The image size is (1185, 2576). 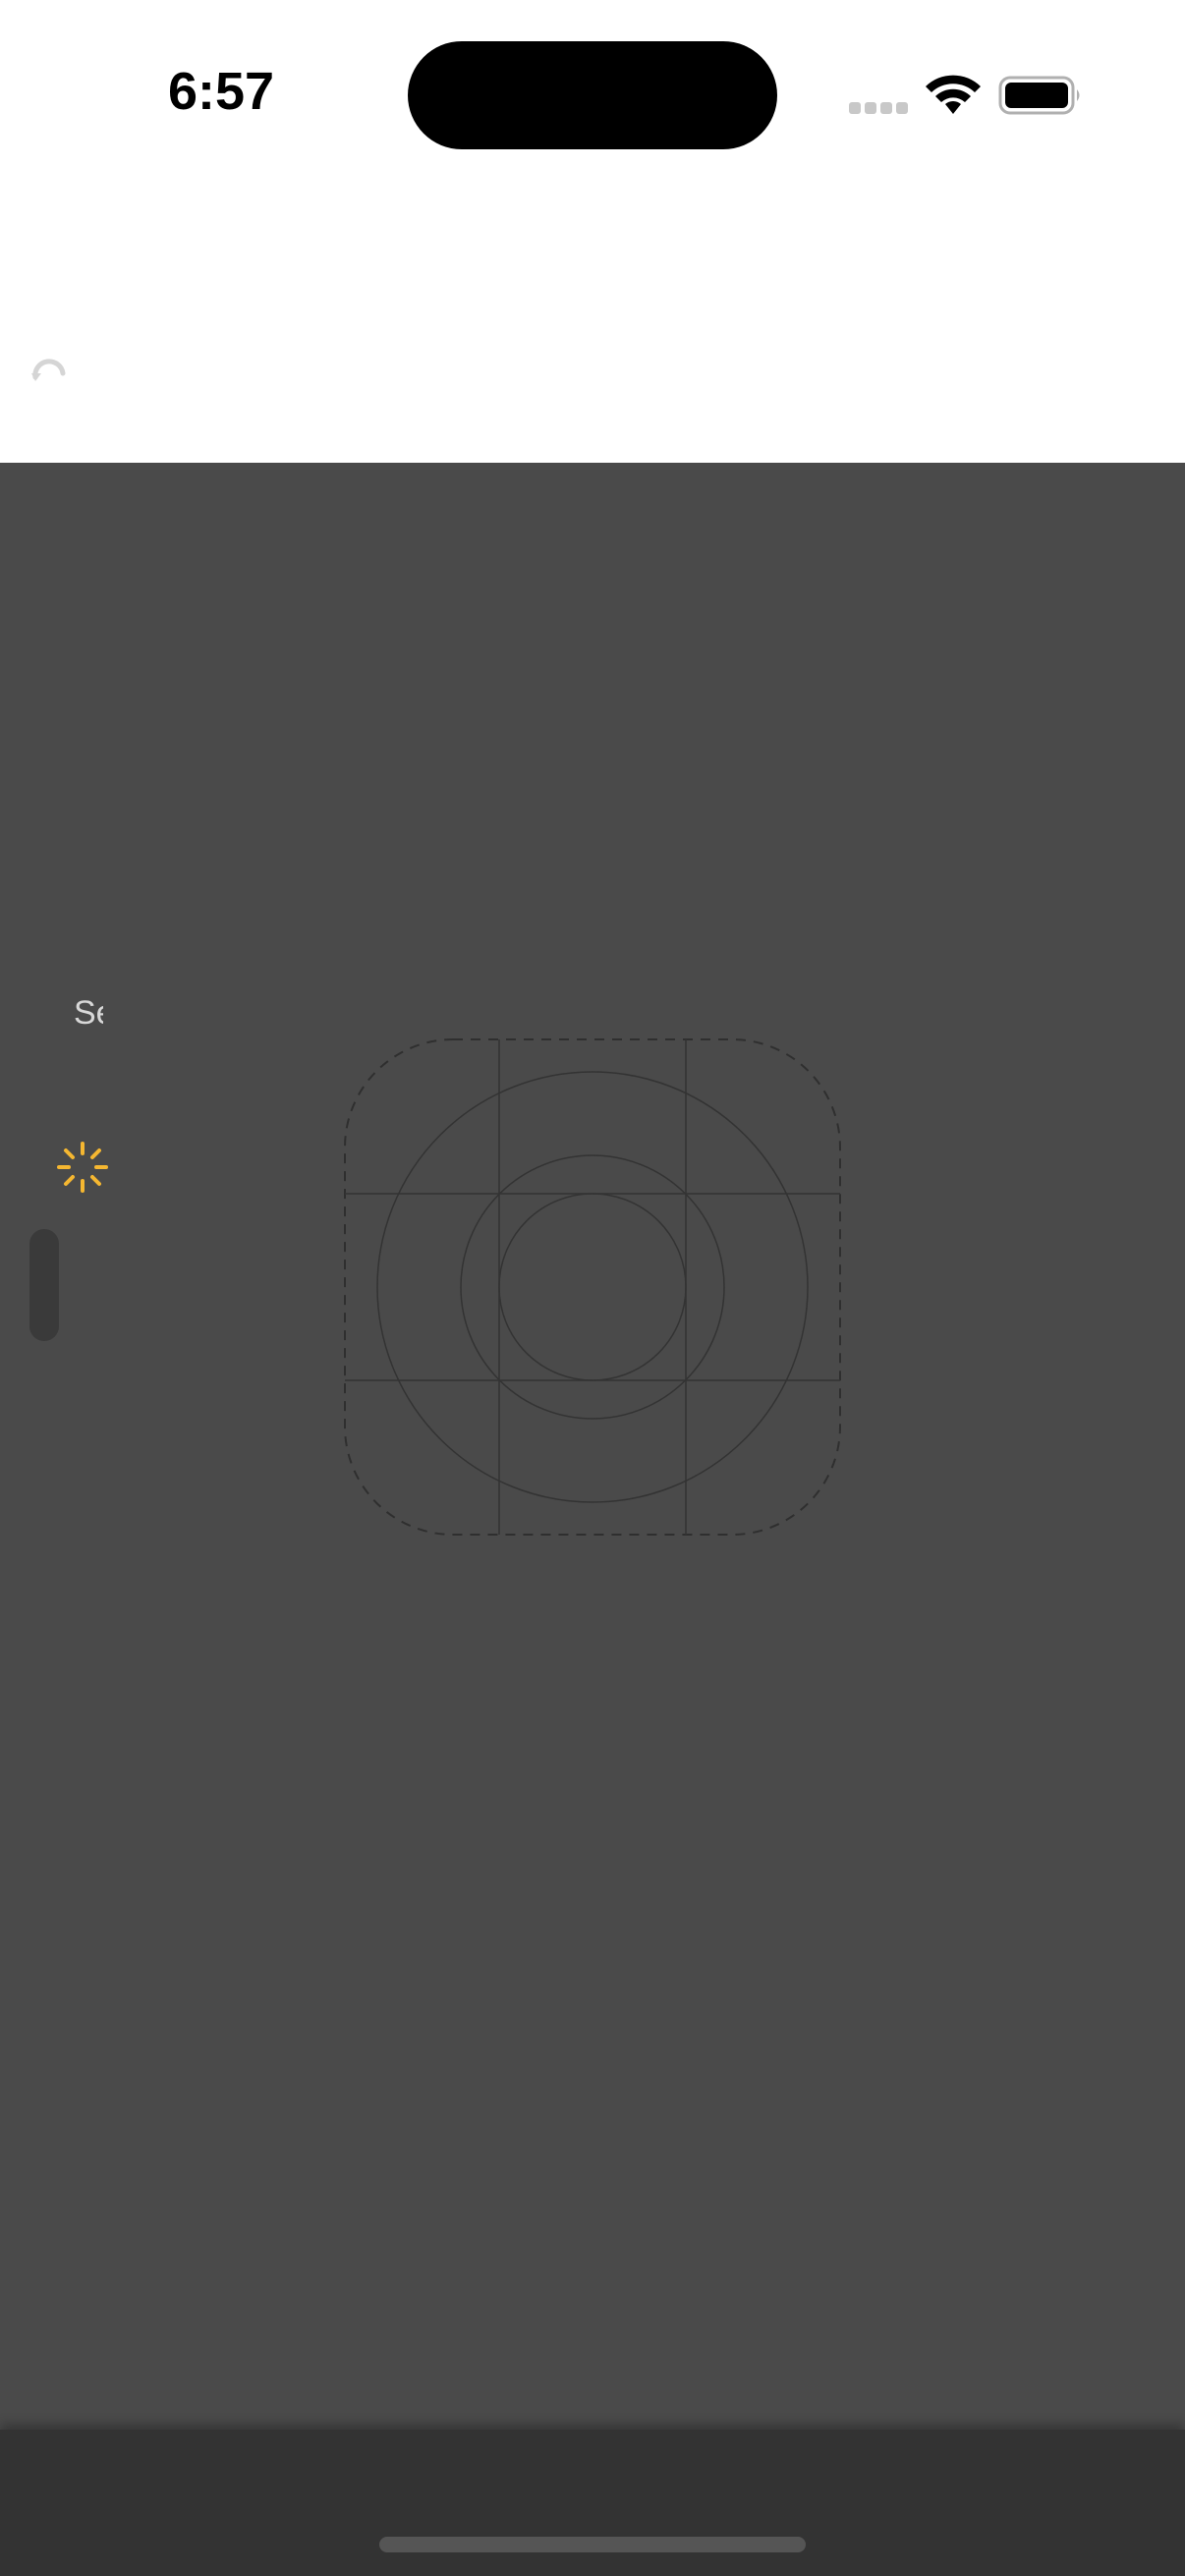 I want to click on battery-icon, so click(x=1039, y=95).